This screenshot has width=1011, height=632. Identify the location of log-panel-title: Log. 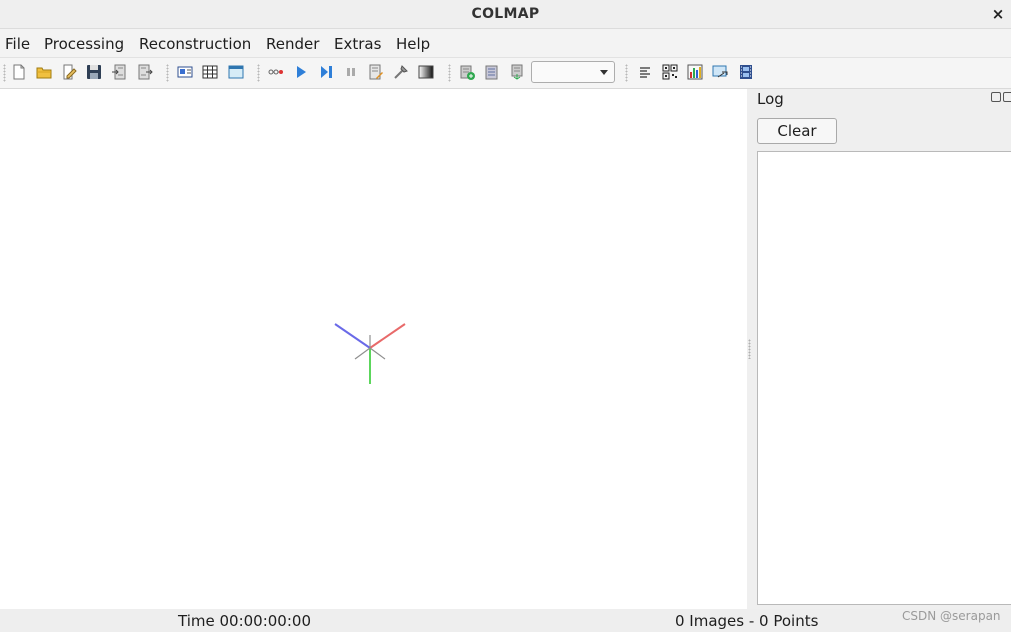
(770, 99).